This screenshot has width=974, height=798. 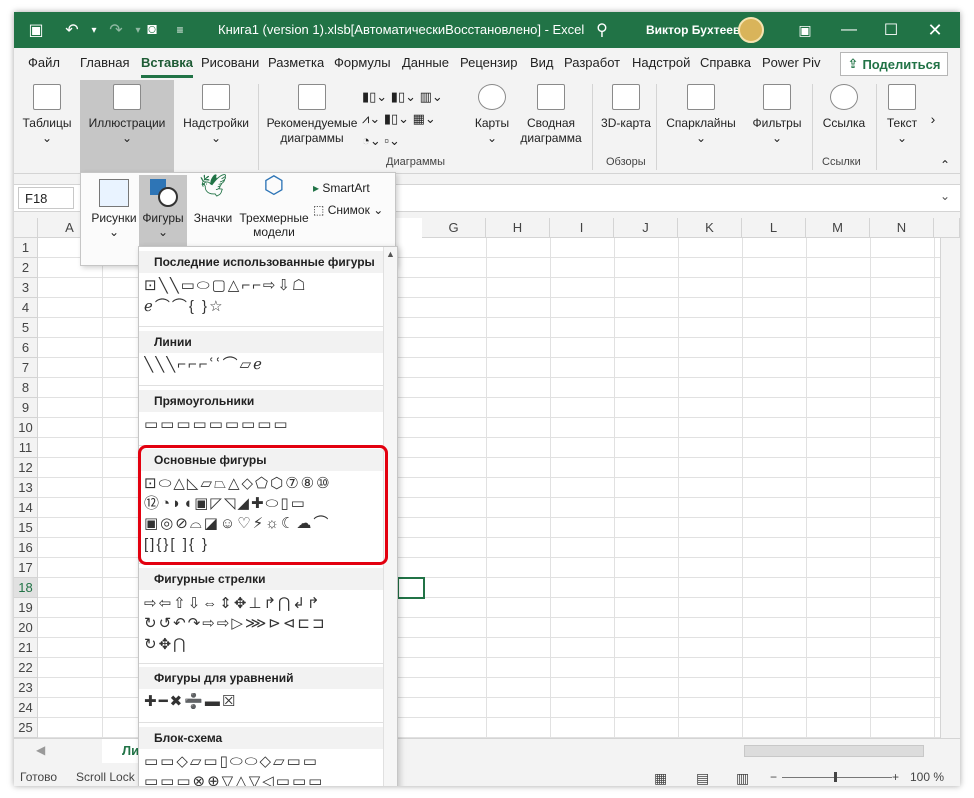 I want to click on tab-data: Данные, so click(x=425, y=62).